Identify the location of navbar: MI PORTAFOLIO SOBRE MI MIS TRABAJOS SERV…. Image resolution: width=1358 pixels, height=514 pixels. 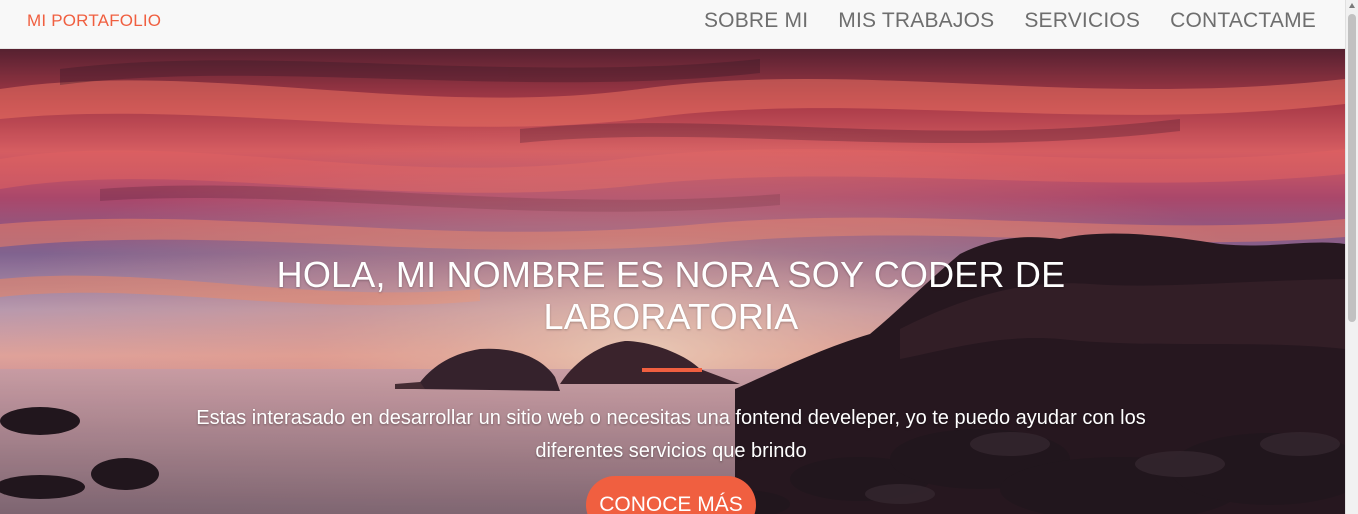
(672, 24).